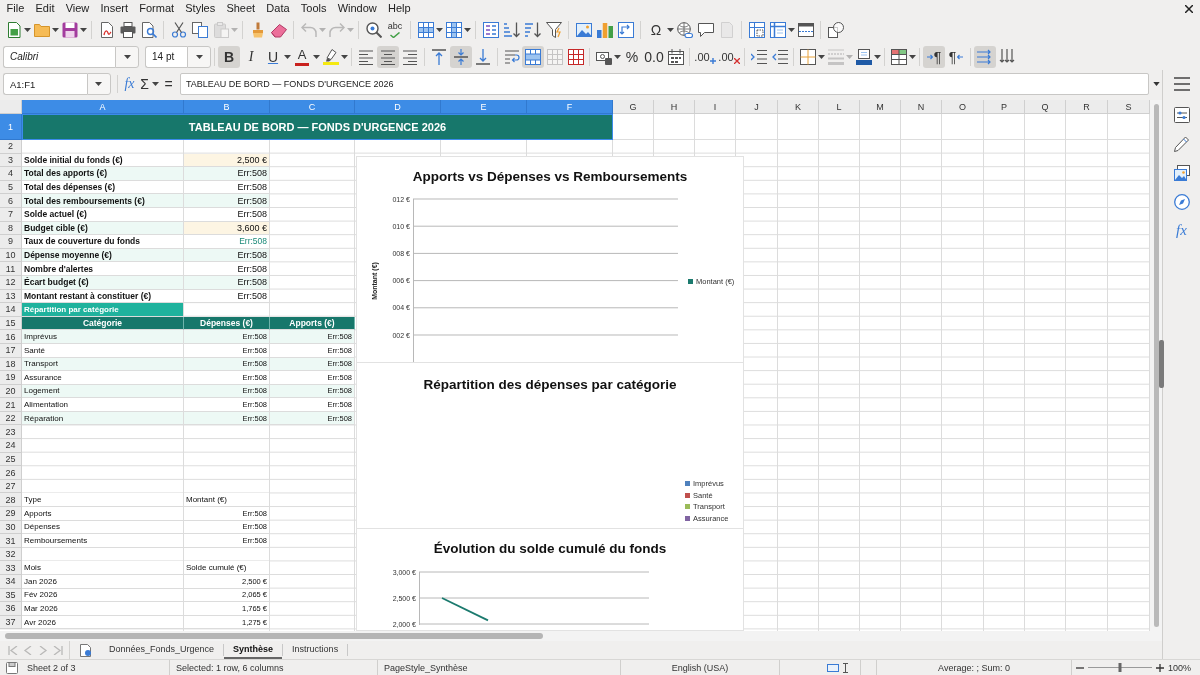 This screenshot has width=1200, height=675. I want to click on font-size-field: 14 pt, so click(166, 56).